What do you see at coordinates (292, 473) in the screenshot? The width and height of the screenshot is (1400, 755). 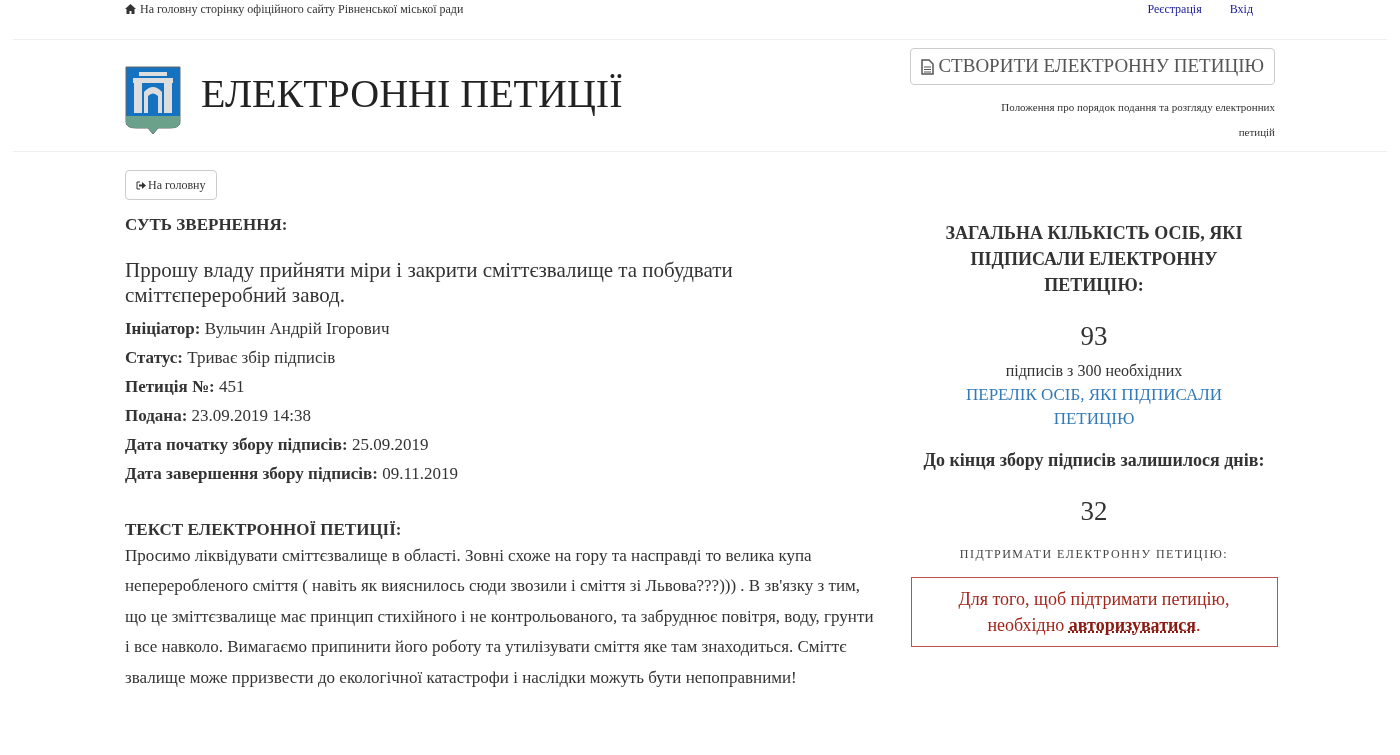 I see `petition-detail: Дата завершення збору підписів: 09.11.2019` at bounding box center [292, 473].